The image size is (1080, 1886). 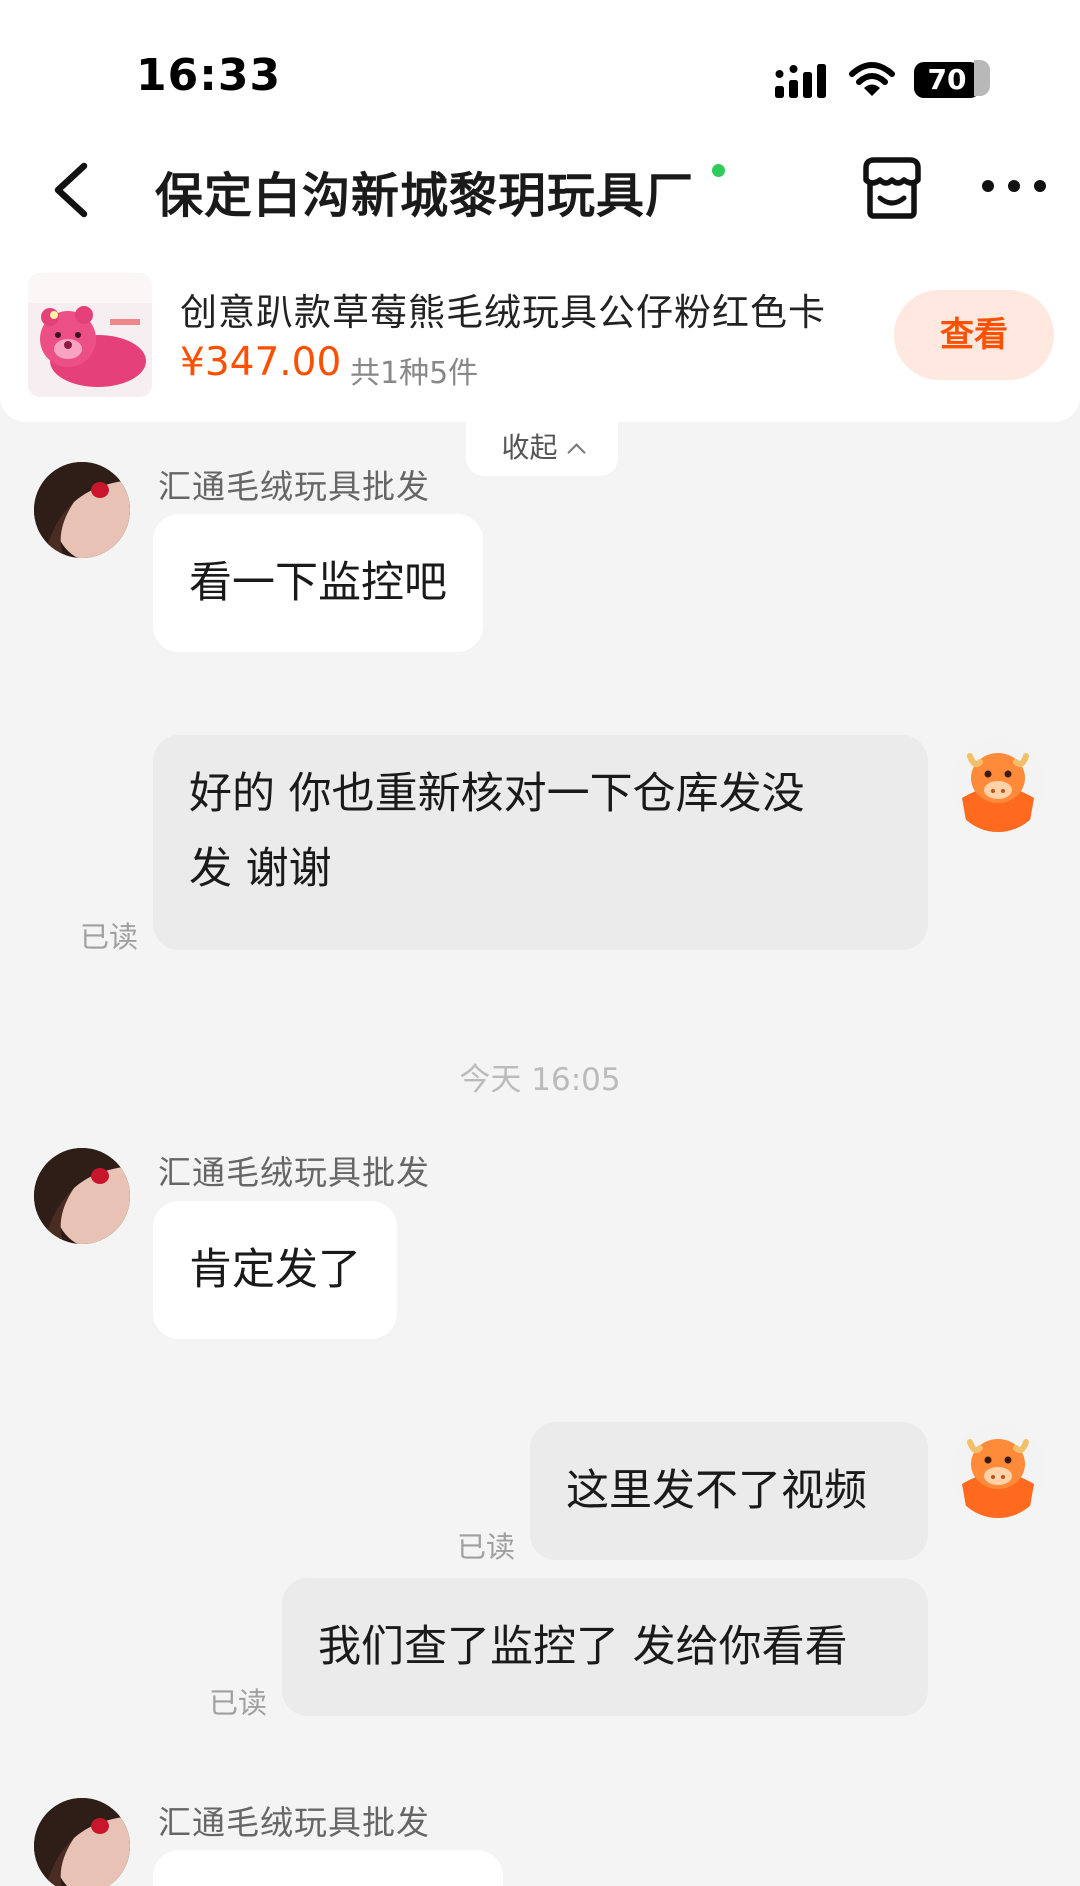 What do you see at coordinates (947, 79) in the screenshot?
I see `battery-level: 70` at bounding box center [947, 79].